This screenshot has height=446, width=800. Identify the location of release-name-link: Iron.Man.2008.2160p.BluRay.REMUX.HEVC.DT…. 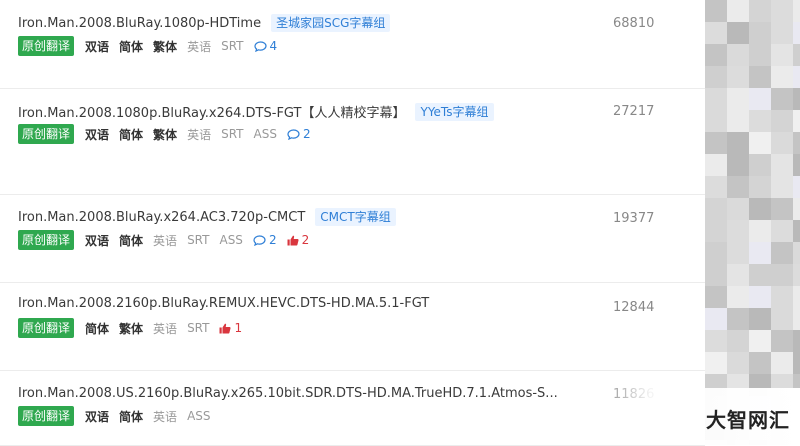
(223, 303).